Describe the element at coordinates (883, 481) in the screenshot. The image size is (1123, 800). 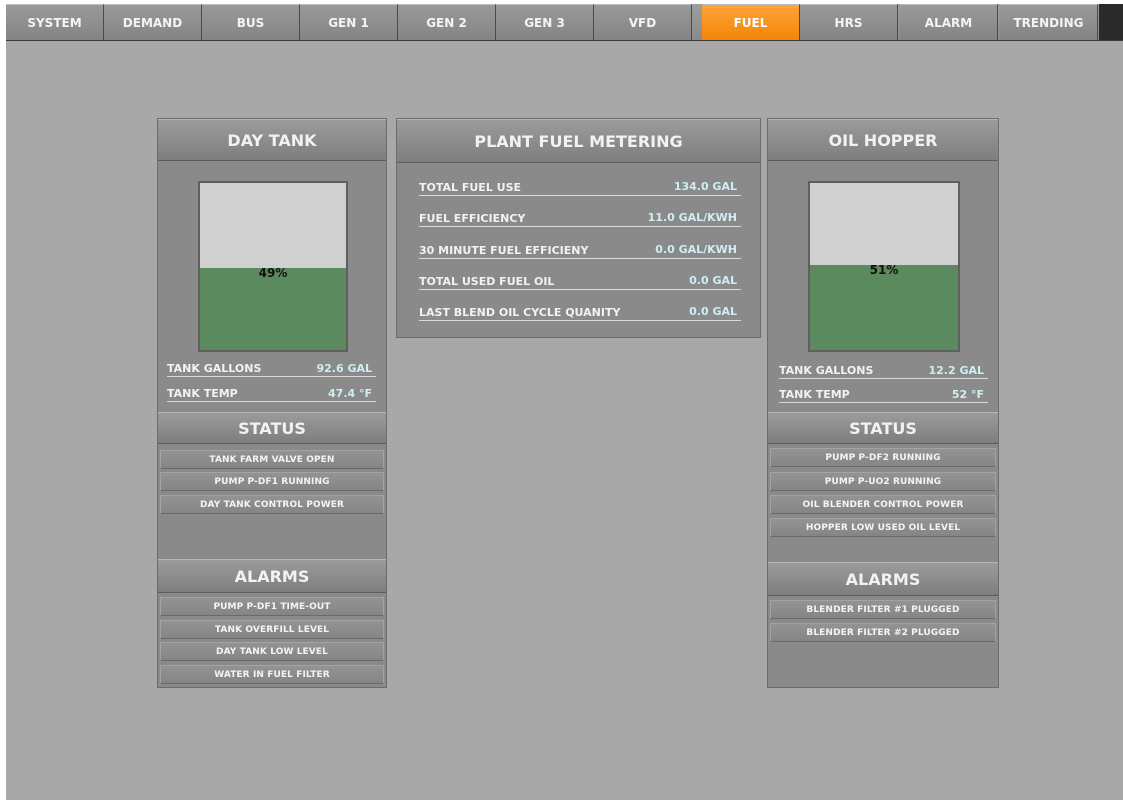
I see `status-item: PUMP P-UO2 RUNNING` at that location.